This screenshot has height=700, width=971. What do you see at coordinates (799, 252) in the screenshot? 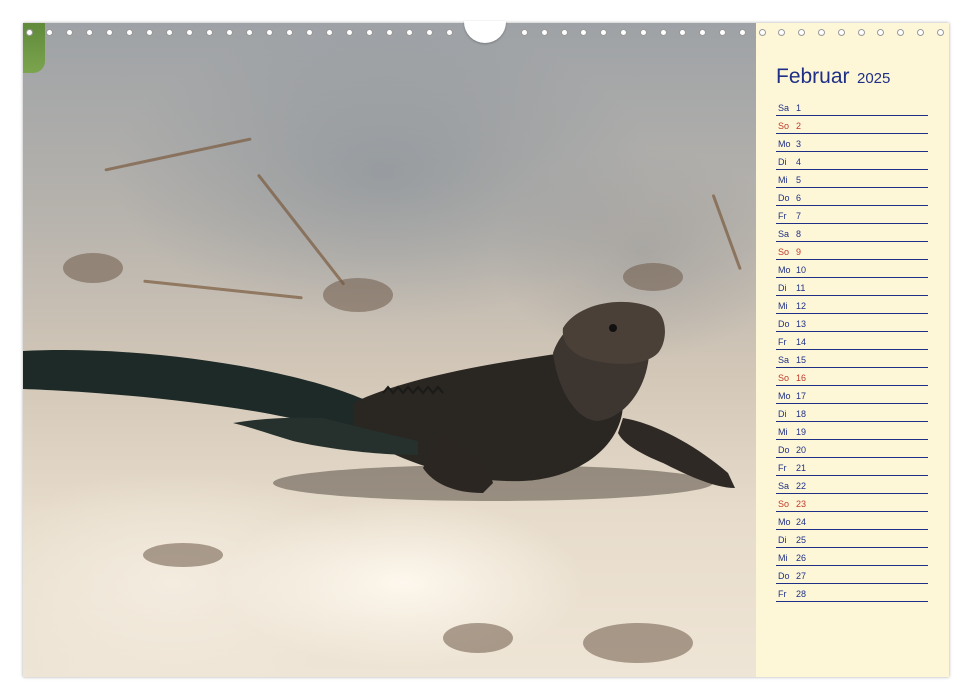
I see `day-number: 9` at bounding box center [799, 252].